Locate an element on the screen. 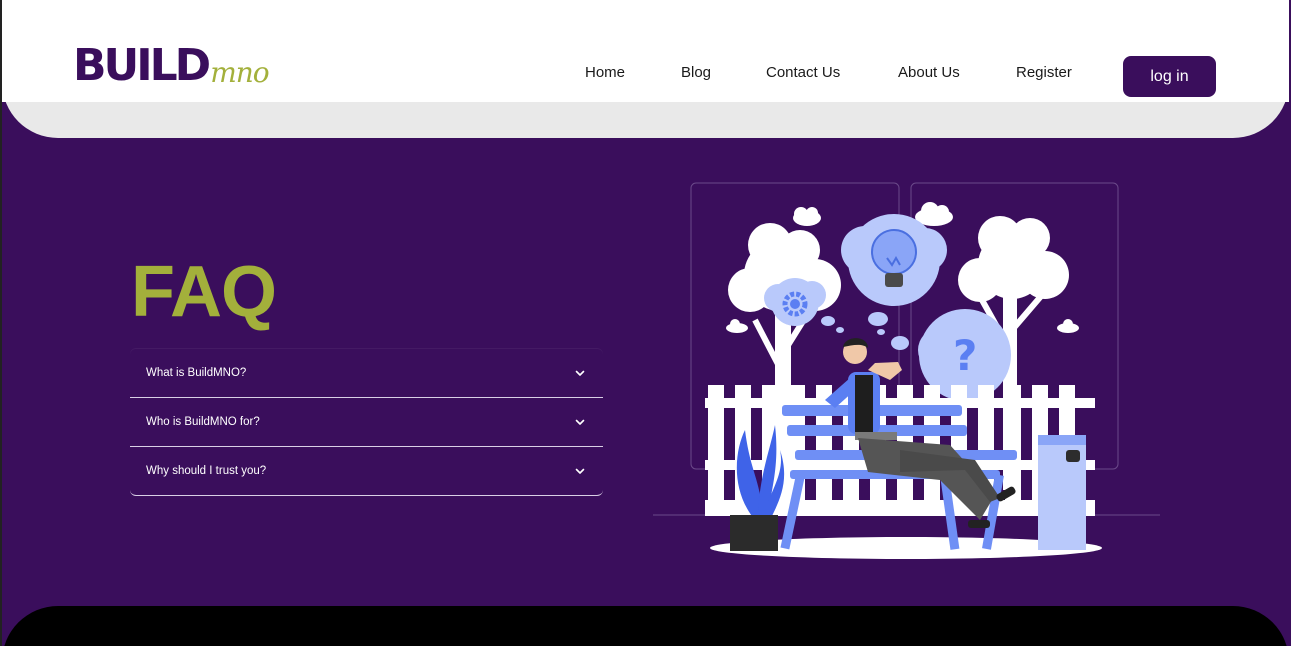 This screenshot has width=1291, height=646. window-edge is located at coordinates (1, 323).